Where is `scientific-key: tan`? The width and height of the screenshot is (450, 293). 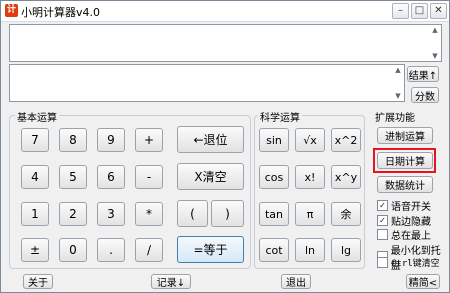
scientific-key: tan is located at coordinates (274, 214).